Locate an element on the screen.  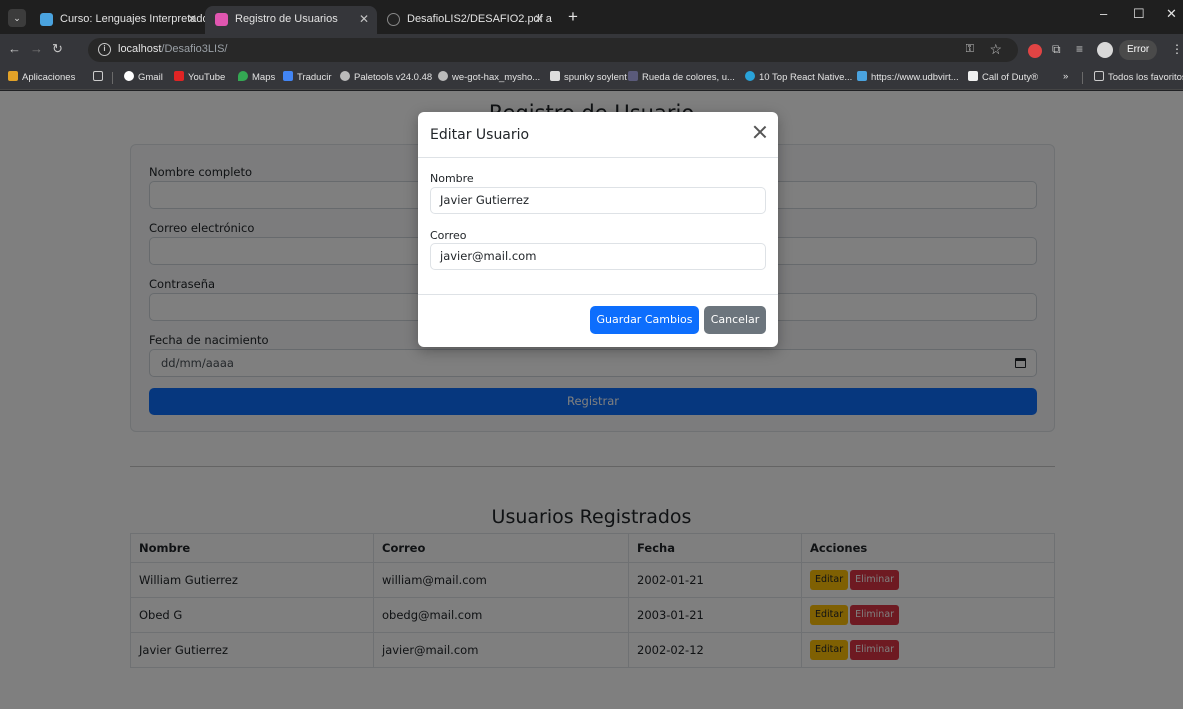
back-icon: ← is located at coordinates (14, 48).